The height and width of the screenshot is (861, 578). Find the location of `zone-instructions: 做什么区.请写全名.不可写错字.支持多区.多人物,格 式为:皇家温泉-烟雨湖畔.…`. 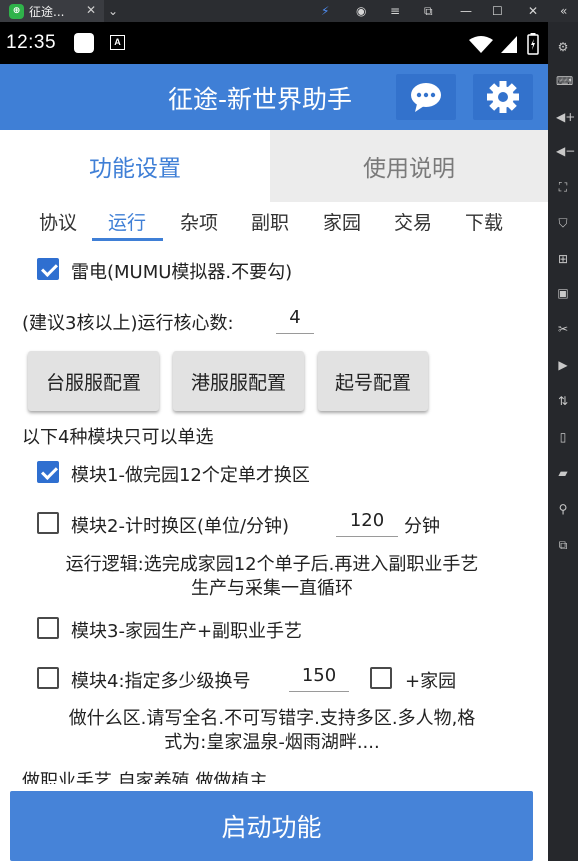

zone-instructions: 做什么区.请写全名.不可写错字.支持多区.多人物,格 式为:皇家温泉-烟雨湖畔.… is located at coordinates (272, 731).